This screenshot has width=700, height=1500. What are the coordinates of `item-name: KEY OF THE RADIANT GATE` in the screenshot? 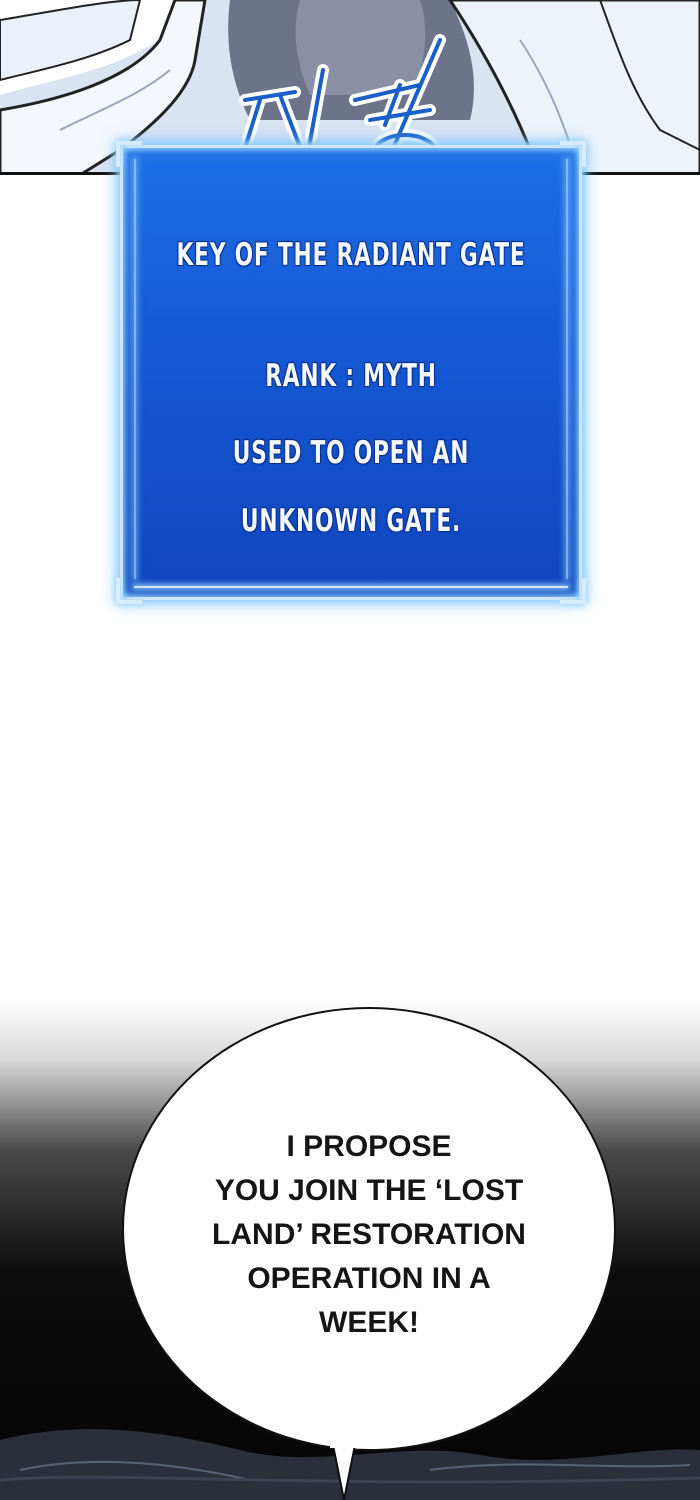 It's located at (351, 255).